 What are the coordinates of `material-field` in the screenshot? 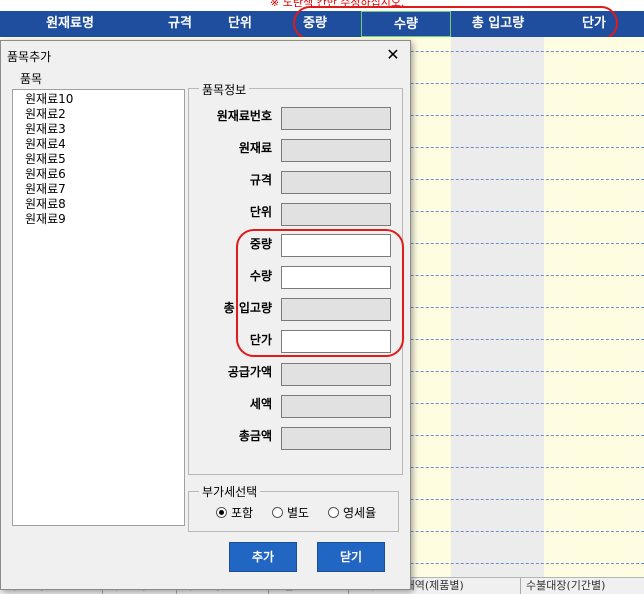 It's located at (336, 150).